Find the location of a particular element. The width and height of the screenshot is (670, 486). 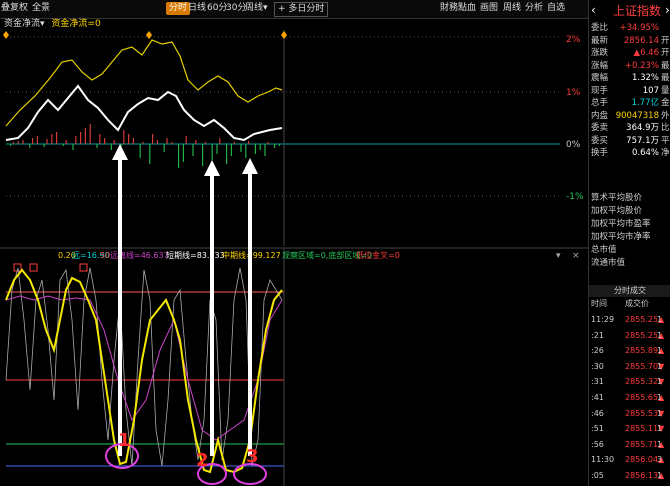

quote-row: 换手 0.64% 净 is located at coordinates (629, 153).